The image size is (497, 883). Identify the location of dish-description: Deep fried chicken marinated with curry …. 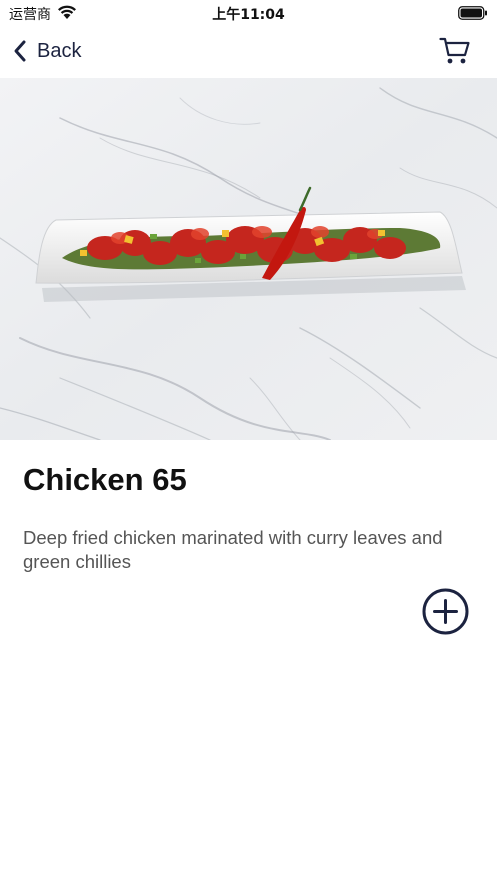
(233, 549).